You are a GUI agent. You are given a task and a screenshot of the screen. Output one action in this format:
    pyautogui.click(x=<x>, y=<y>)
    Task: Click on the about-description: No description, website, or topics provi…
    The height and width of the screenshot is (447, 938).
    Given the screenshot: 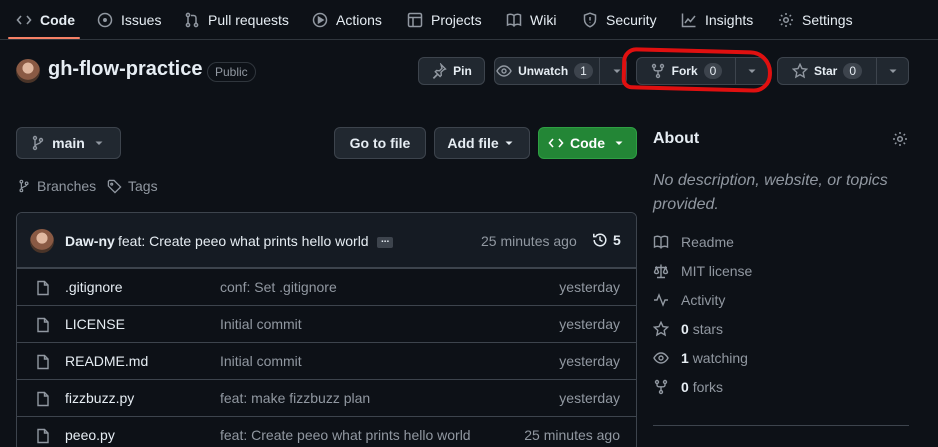 What is the action you would take?
    pyautogui.click(x=770, y=192)
    